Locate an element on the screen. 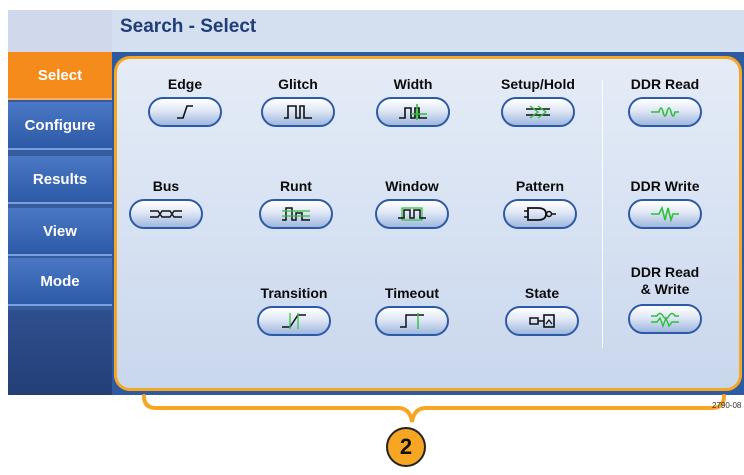  sidebar-item-label: Mode is located at coordinates (60, 281).